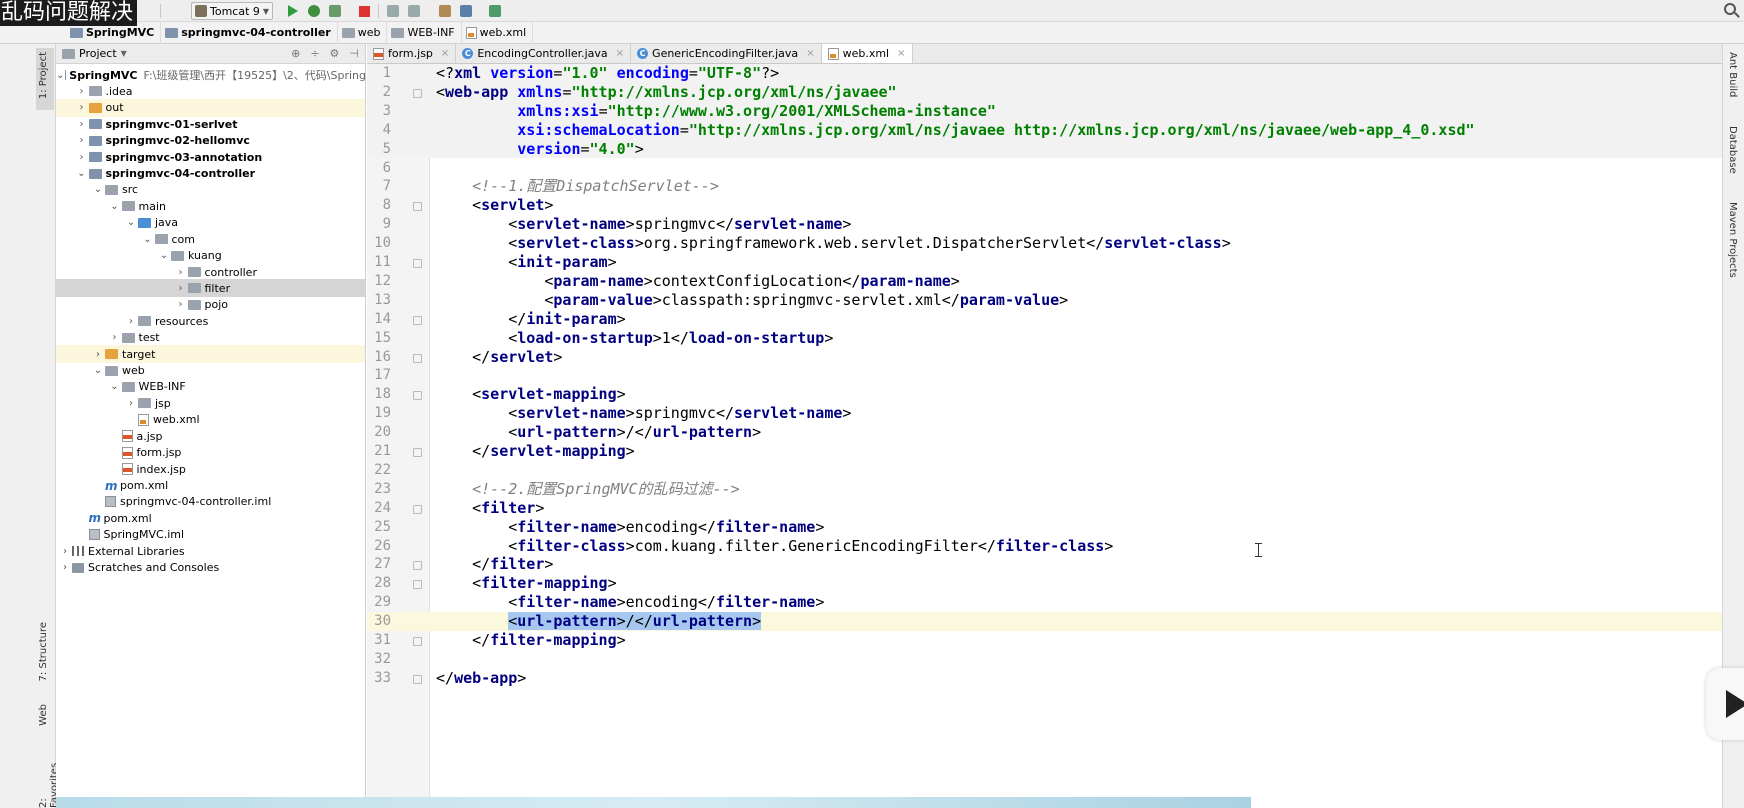  I want to click on code-line: 11 <init-param>, so click(1044, 262).